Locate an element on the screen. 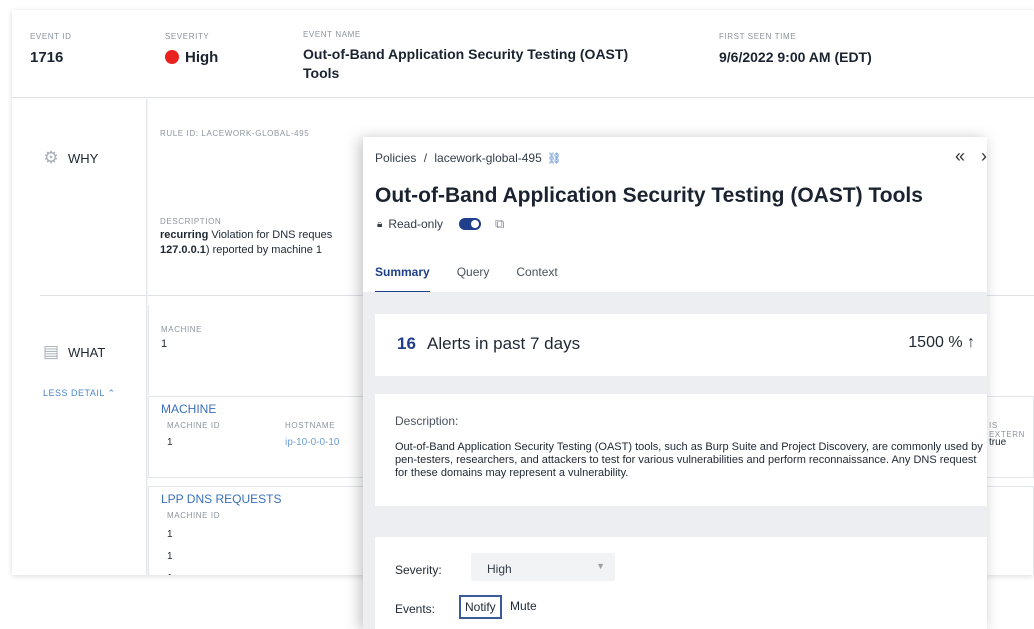  tab-context: Context is located at coordinates (536, 279).